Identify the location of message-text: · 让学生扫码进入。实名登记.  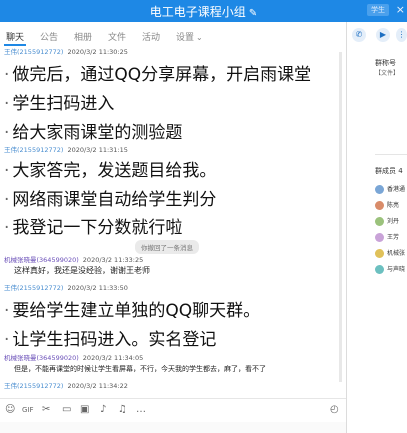
(110, 337).